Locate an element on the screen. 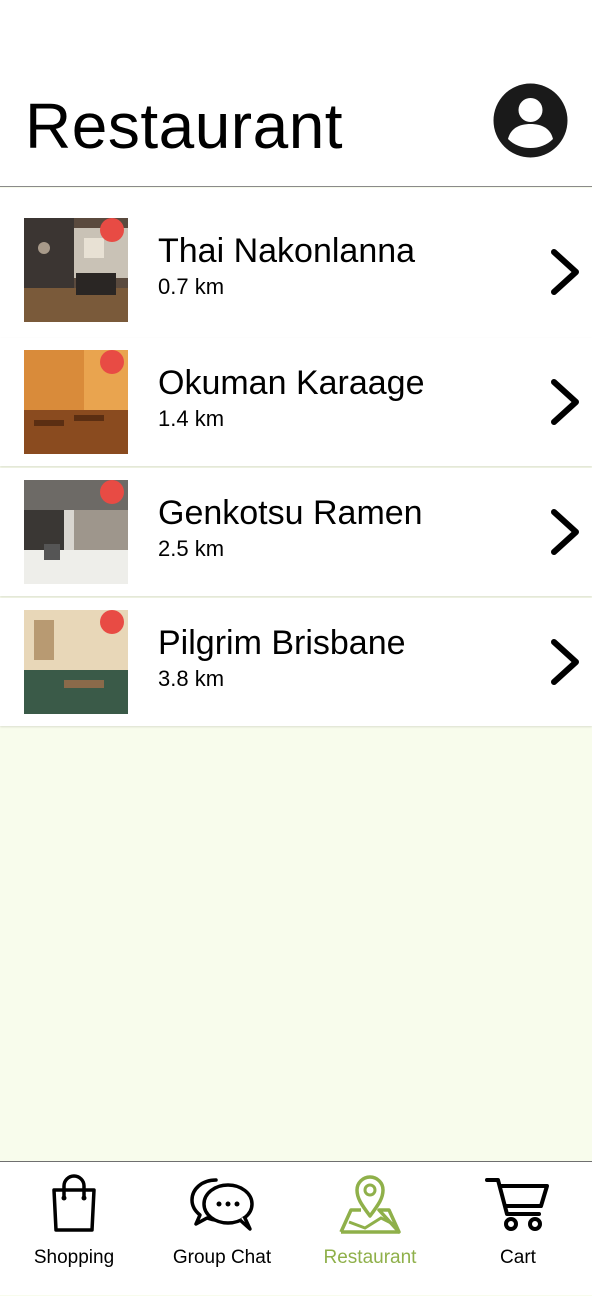 The image size is (592, 1296). tab-group-chat: Group Chat is located at coordinates (222, 1229).